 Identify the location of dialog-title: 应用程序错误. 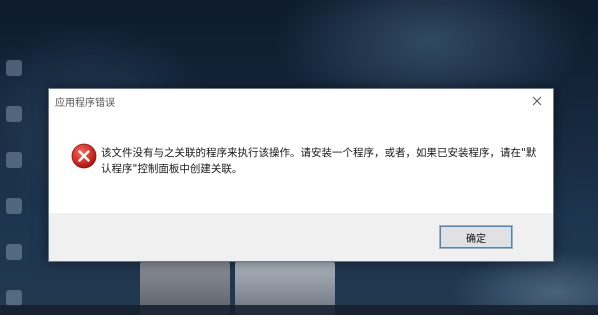
(85, 103).